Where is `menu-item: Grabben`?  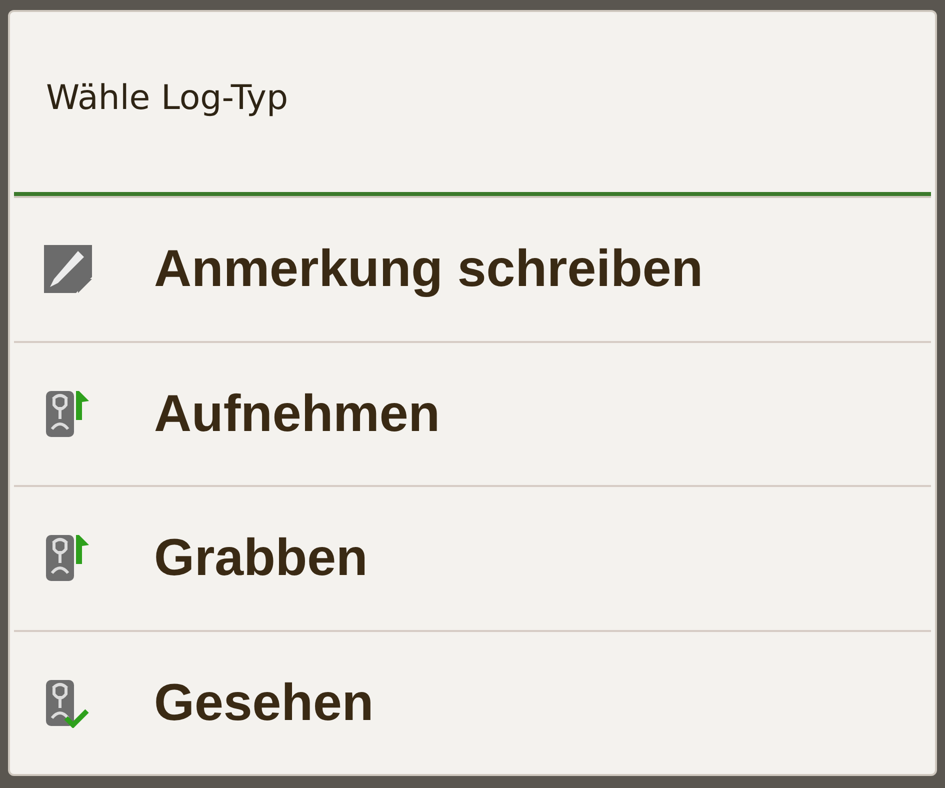 menu-item: Grabben is located at coordinates (261, 558).